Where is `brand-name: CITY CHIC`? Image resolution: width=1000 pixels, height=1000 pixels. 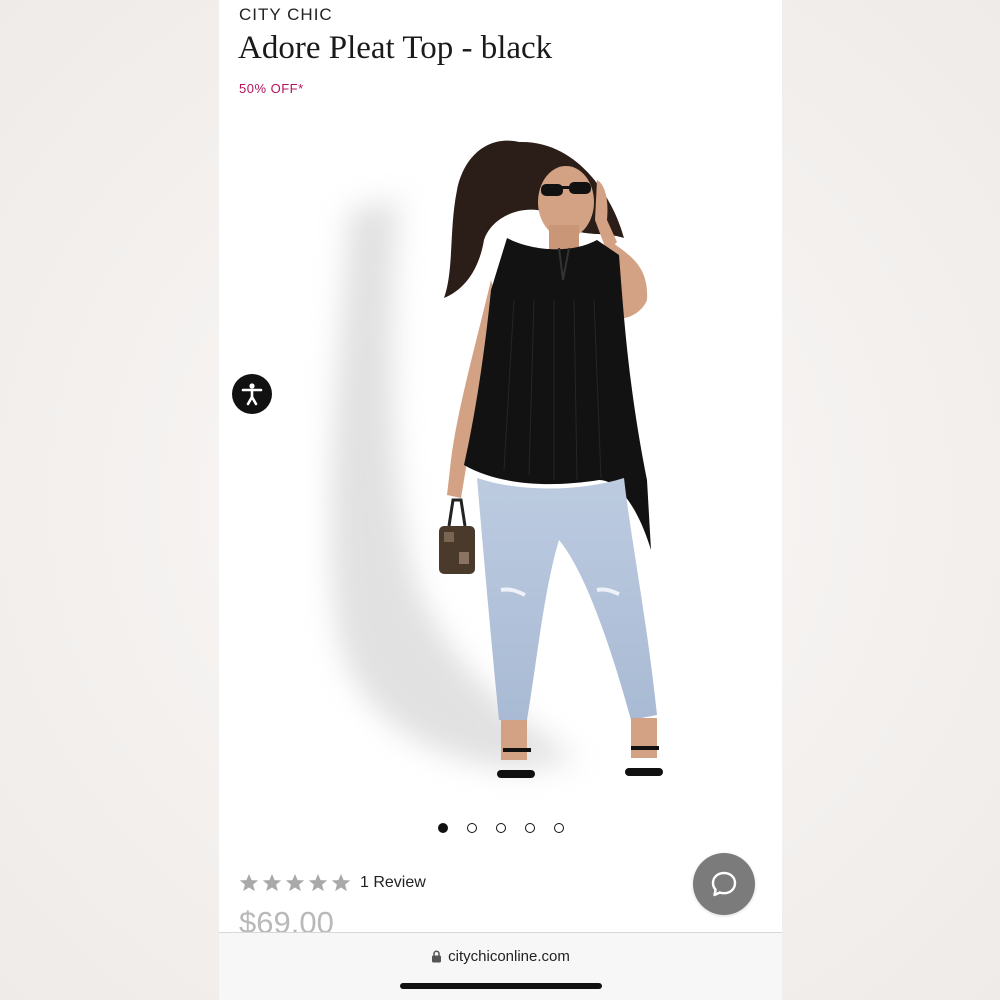 brand-name: CITY CHIC is located at coordinates (286, 15).